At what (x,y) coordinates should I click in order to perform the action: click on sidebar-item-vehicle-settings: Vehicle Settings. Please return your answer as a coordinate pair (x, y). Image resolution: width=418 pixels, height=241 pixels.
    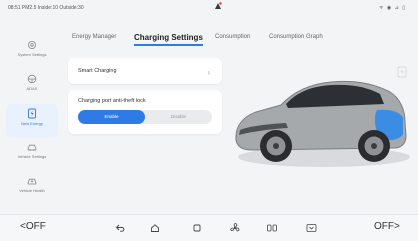
    Looking at the image, I should click on (32, 155).